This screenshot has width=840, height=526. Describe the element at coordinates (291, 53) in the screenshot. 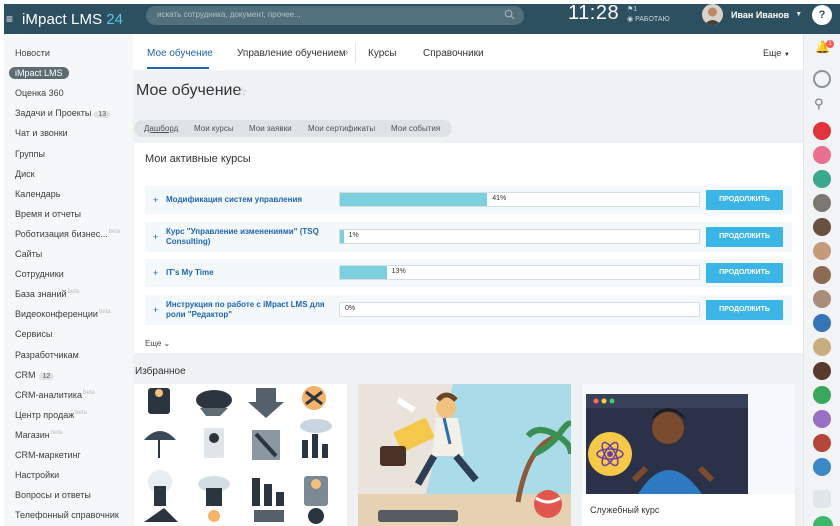

I see `tab-management: Управление обучением` at that location.